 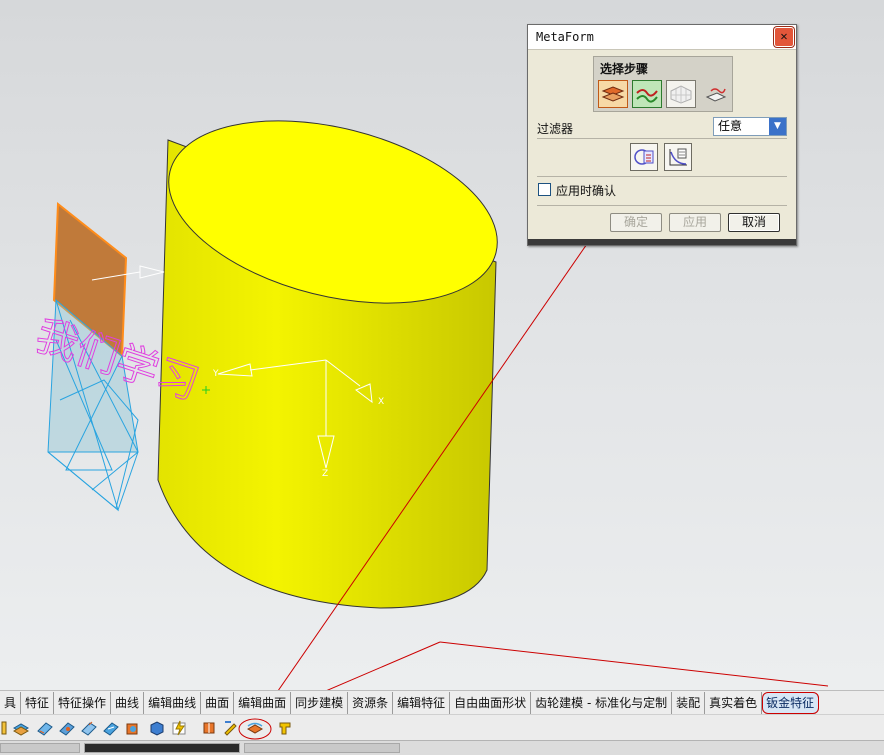 I want to click on step-target-button, so click(x=647, y=94).